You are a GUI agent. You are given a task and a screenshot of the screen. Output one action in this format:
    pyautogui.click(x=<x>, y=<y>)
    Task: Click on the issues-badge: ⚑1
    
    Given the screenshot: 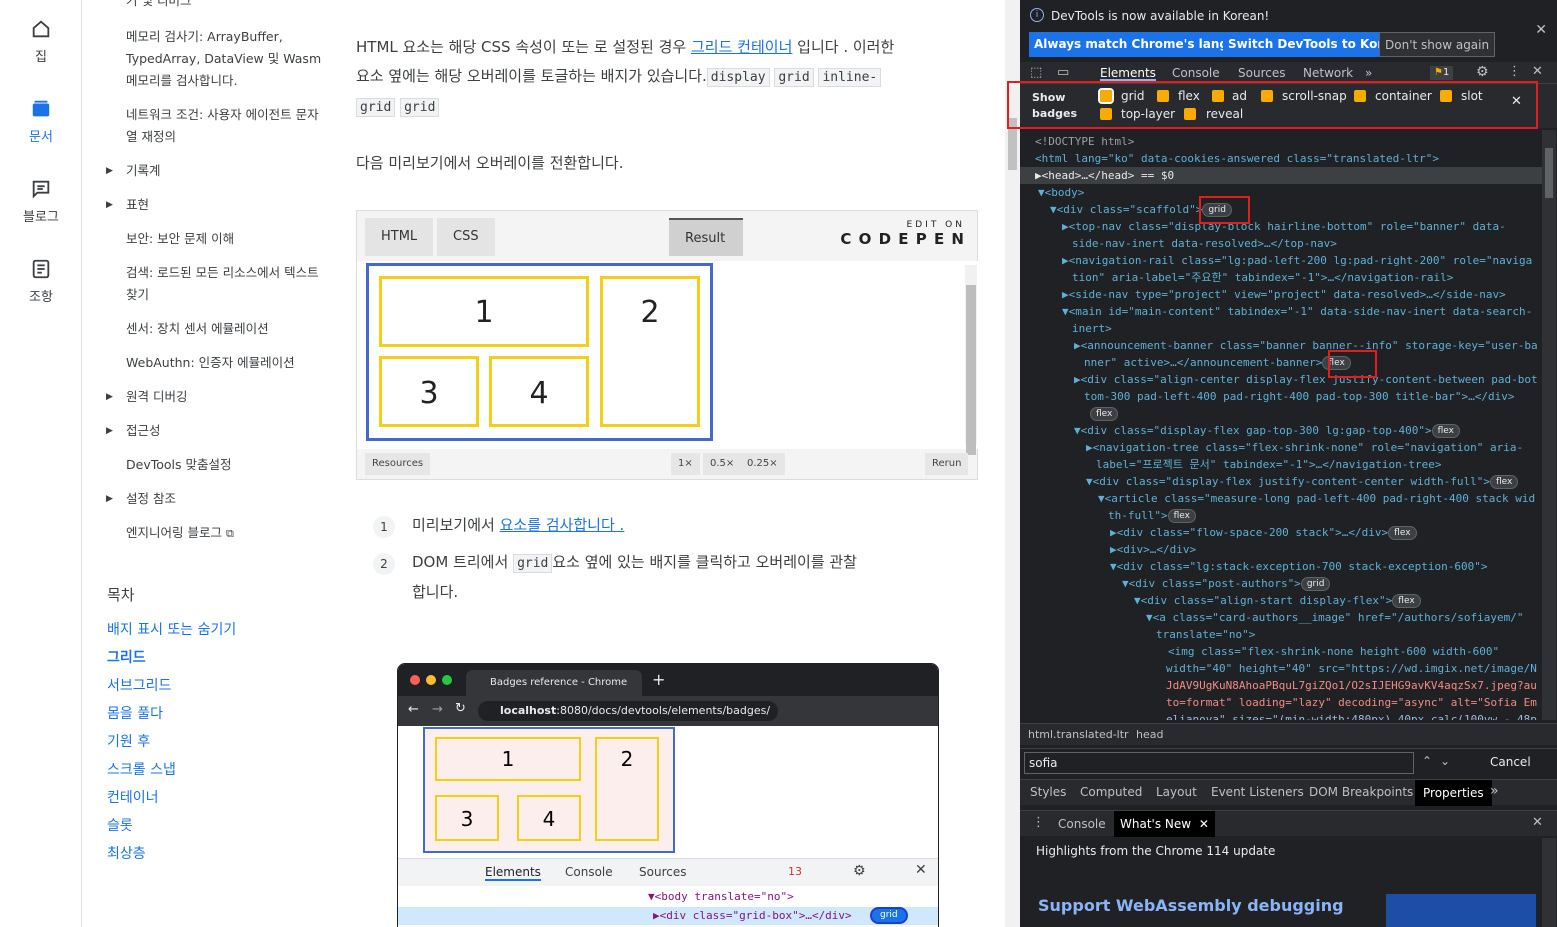 What is the action you would take?
    pyautogui.click(x=1442, y=73)
    